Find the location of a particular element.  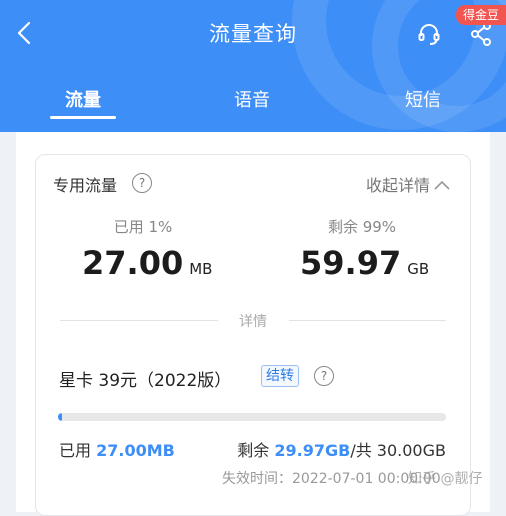

remaining-amount: 59.97 GB is located at coordinates (364, 263).